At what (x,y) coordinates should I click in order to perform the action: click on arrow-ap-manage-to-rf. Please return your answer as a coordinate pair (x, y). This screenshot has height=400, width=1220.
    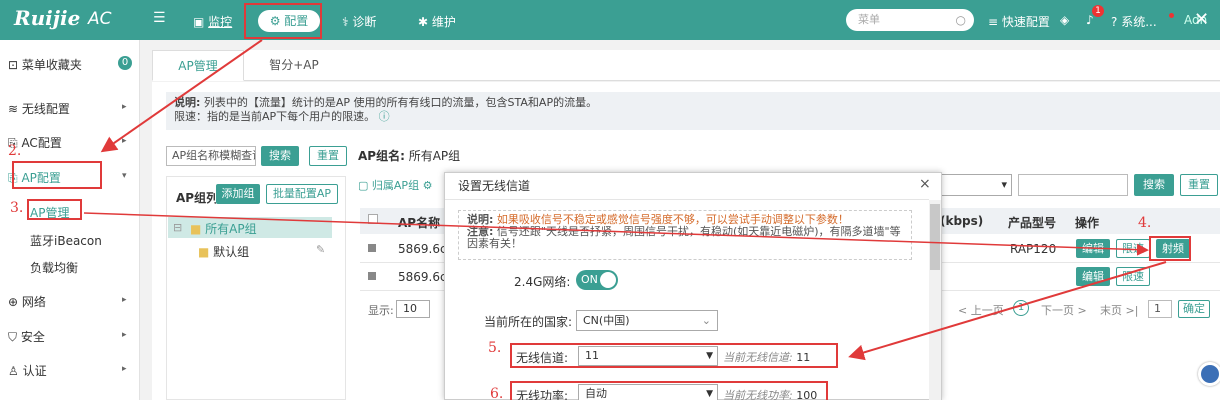
    Looking at the image, I should click on (616, 234).